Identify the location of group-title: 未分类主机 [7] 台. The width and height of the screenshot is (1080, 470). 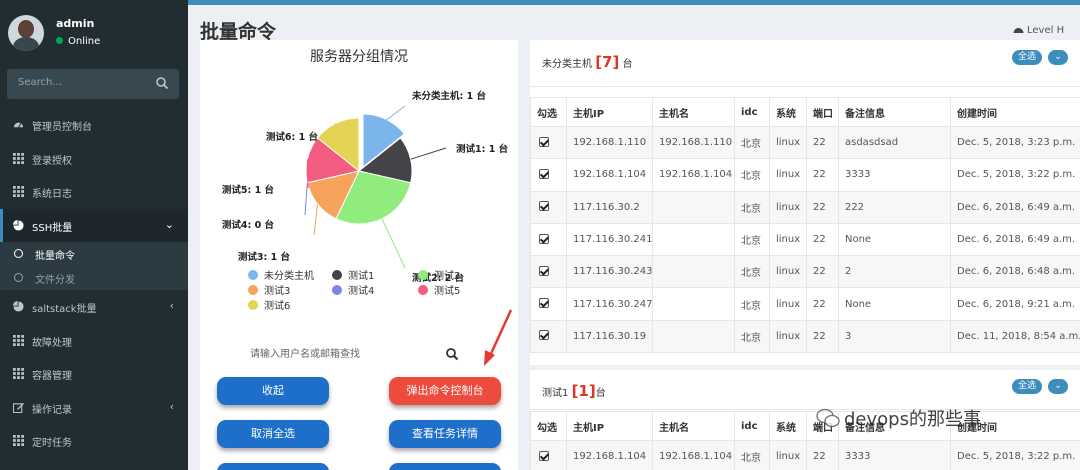
(587, 62).